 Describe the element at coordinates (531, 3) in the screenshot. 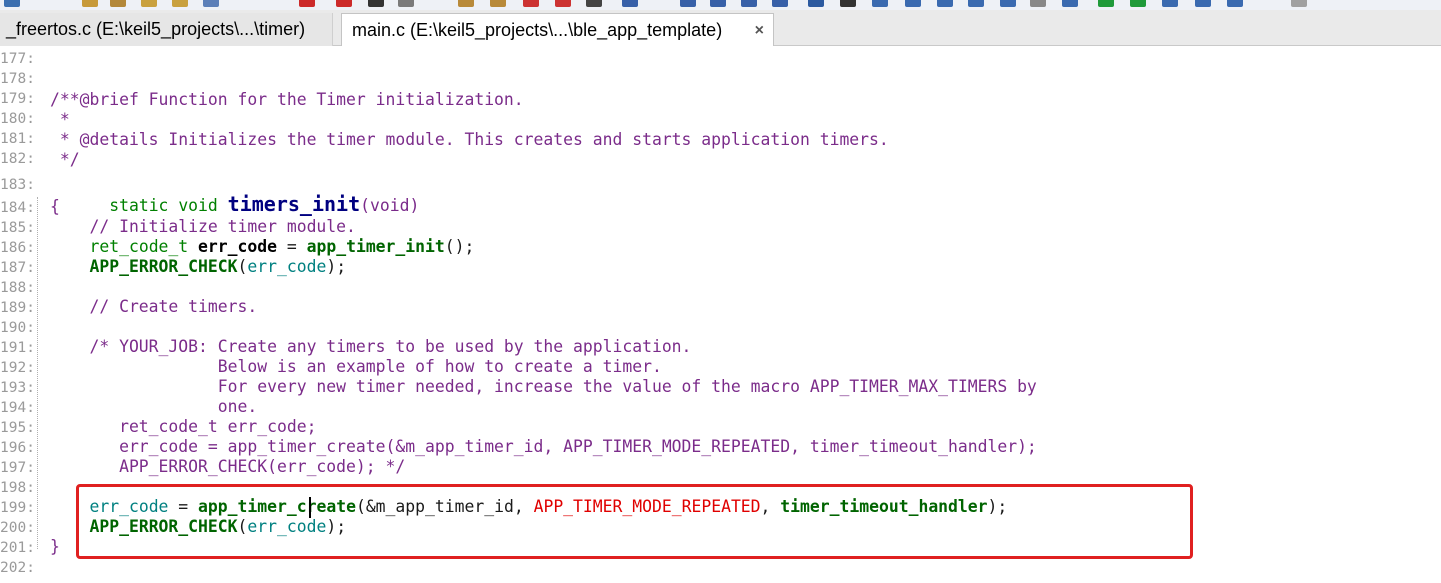

I see `toolbar-translate-icon` at that location.